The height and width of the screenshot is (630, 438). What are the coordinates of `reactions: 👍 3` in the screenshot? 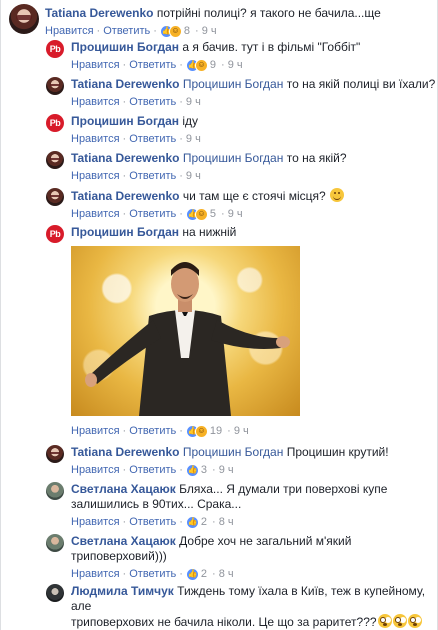 It's located at (196, 470).